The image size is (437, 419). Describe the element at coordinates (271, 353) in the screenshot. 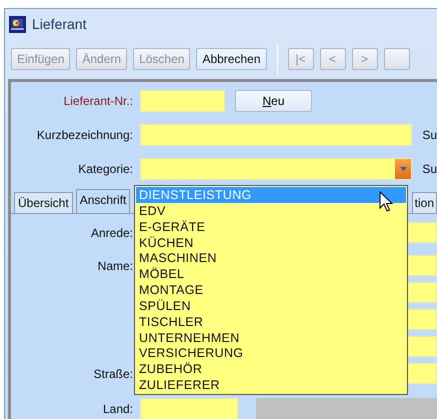

I see `dropdown-option: VERSICHERUNG` at that location.